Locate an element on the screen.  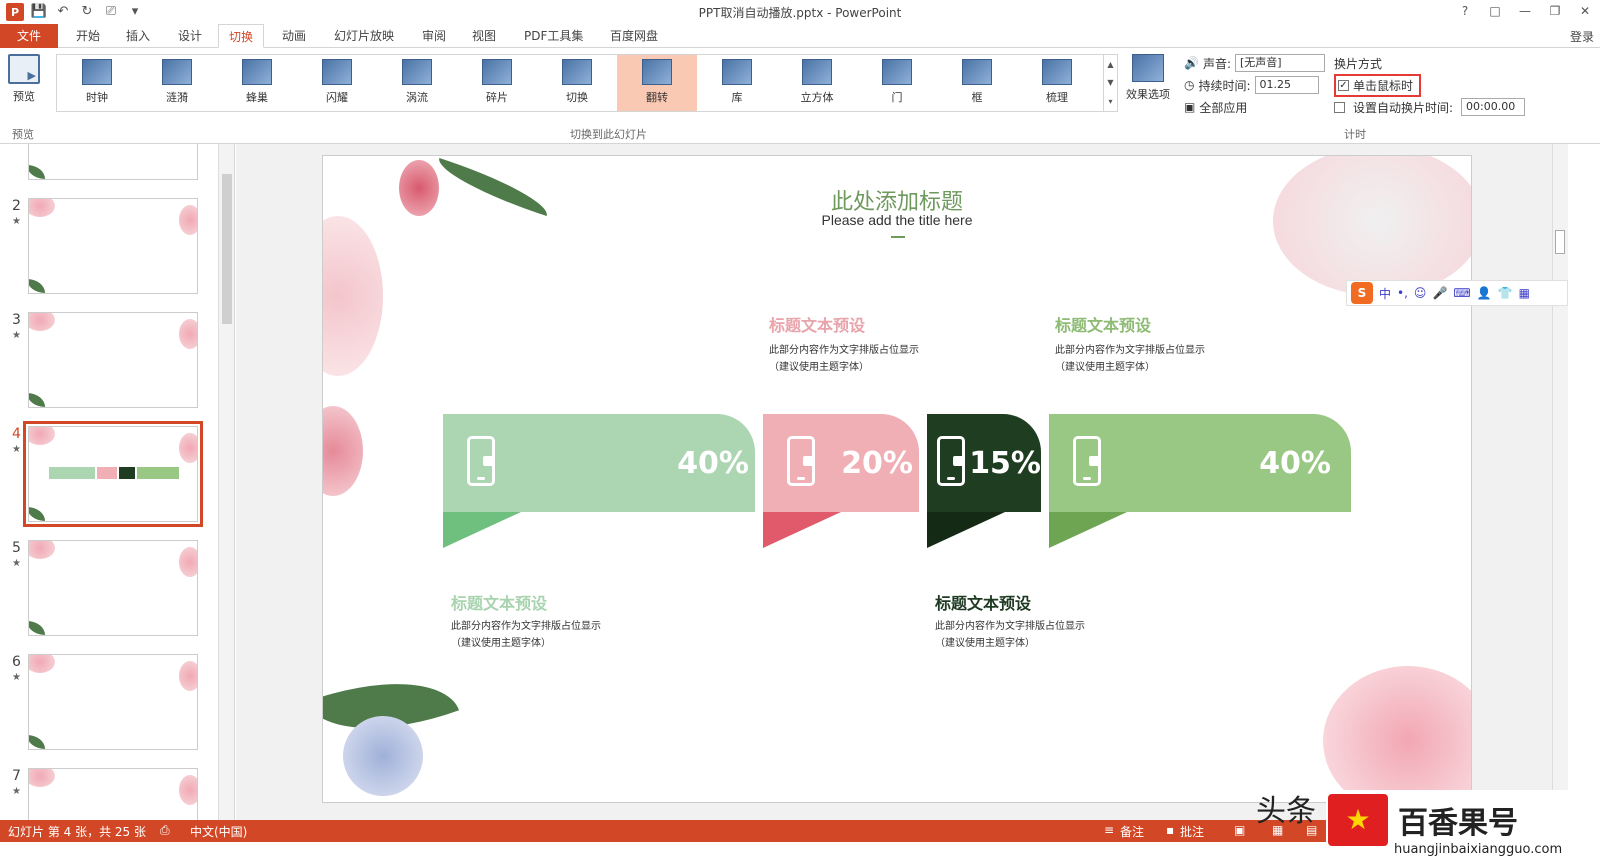
gallery-scrollbar: ▲ ▼ ▾ is located at coordinates (1111, 83).